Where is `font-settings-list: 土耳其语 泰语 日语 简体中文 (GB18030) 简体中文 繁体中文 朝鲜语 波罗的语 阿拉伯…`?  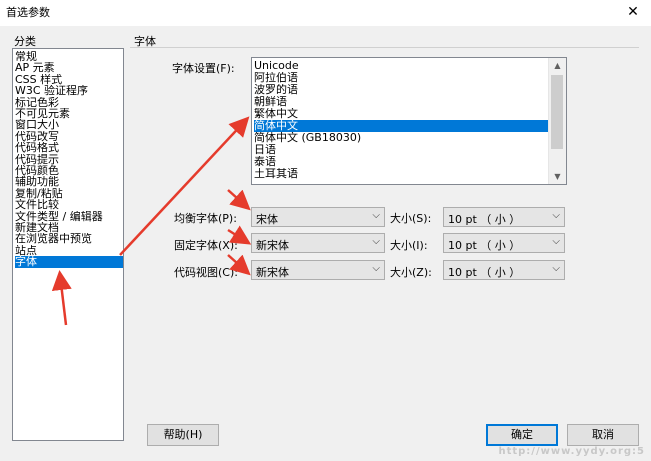 font-settings-list: 土耳其语 泰语 日语 简体中文 (GB18030) 简体中文 繁体中文 朝鲜语 波罗的语 阿拉伯… is located at coordinates (409, 121).